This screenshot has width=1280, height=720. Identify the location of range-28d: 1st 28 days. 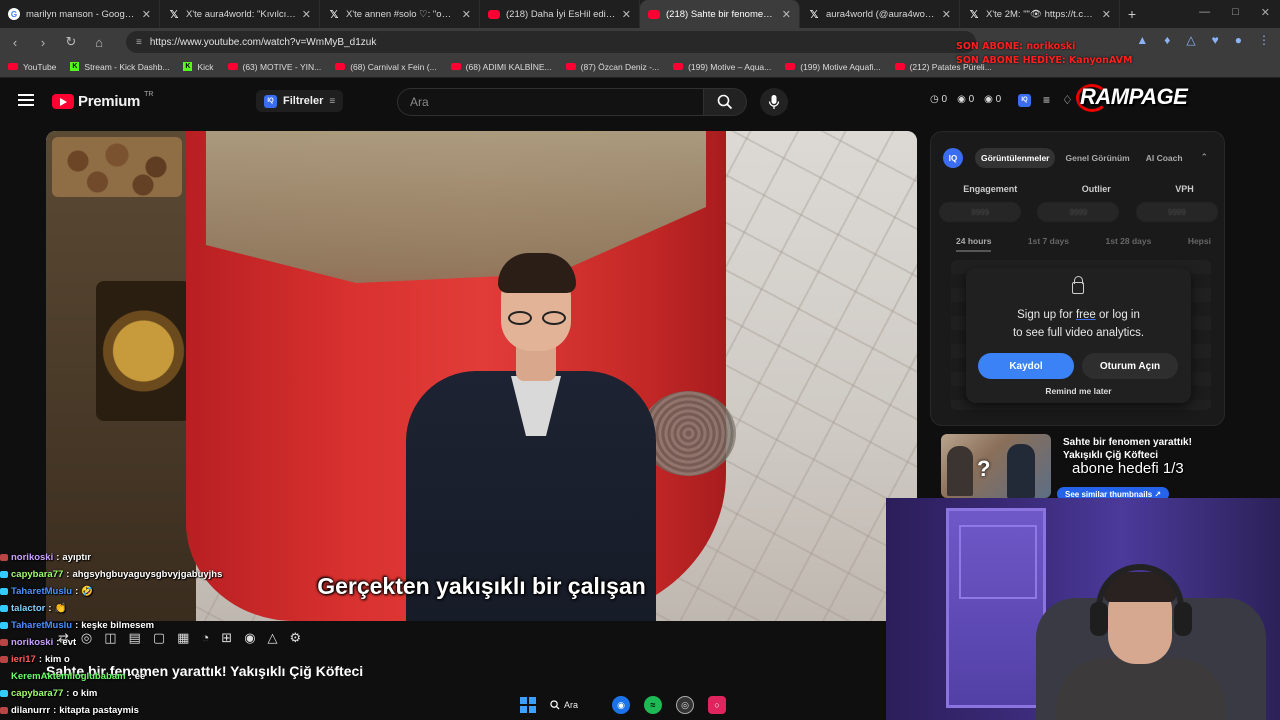
(1129, 244).